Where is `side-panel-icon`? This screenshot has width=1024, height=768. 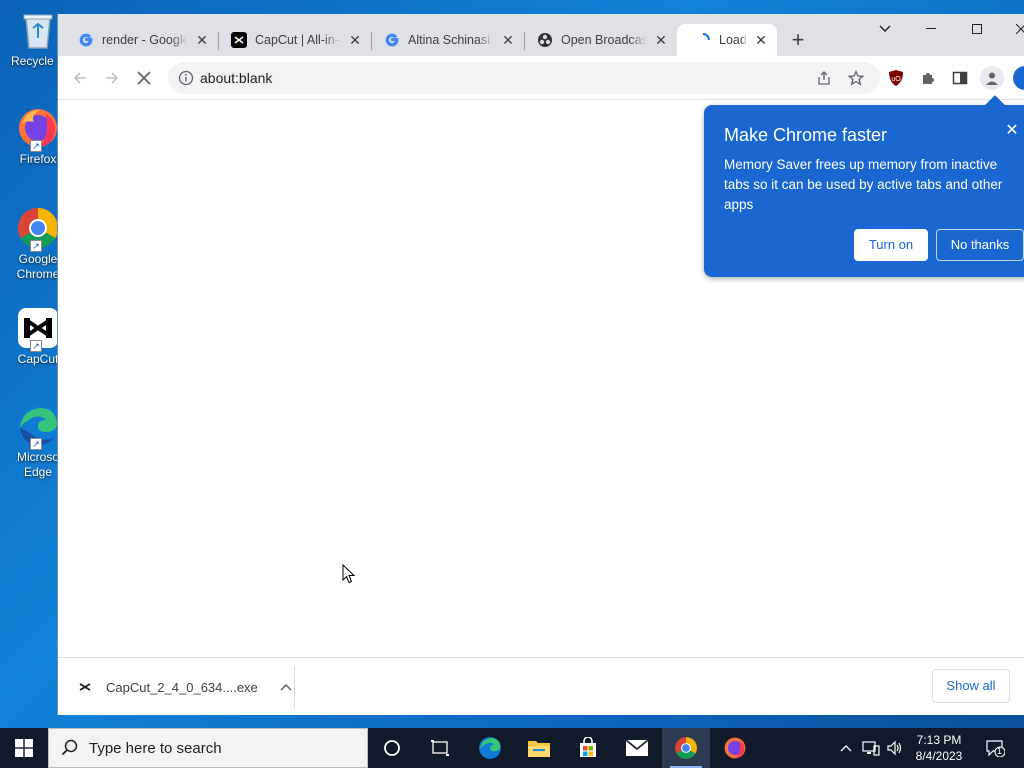 side-panel-icon is located at coordinates (960, 78).